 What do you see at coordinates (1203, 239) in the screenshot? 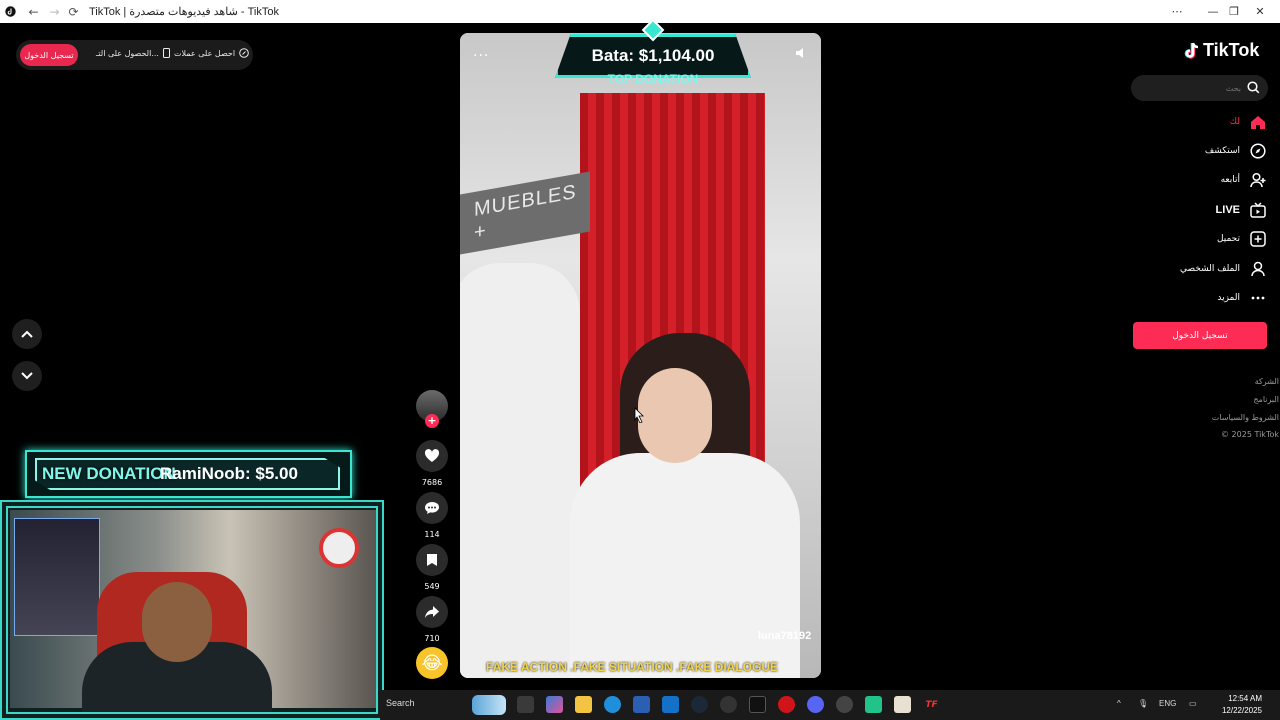
I see `sidebar-item-upload: تحميل` at bounding box center [1203, 239].